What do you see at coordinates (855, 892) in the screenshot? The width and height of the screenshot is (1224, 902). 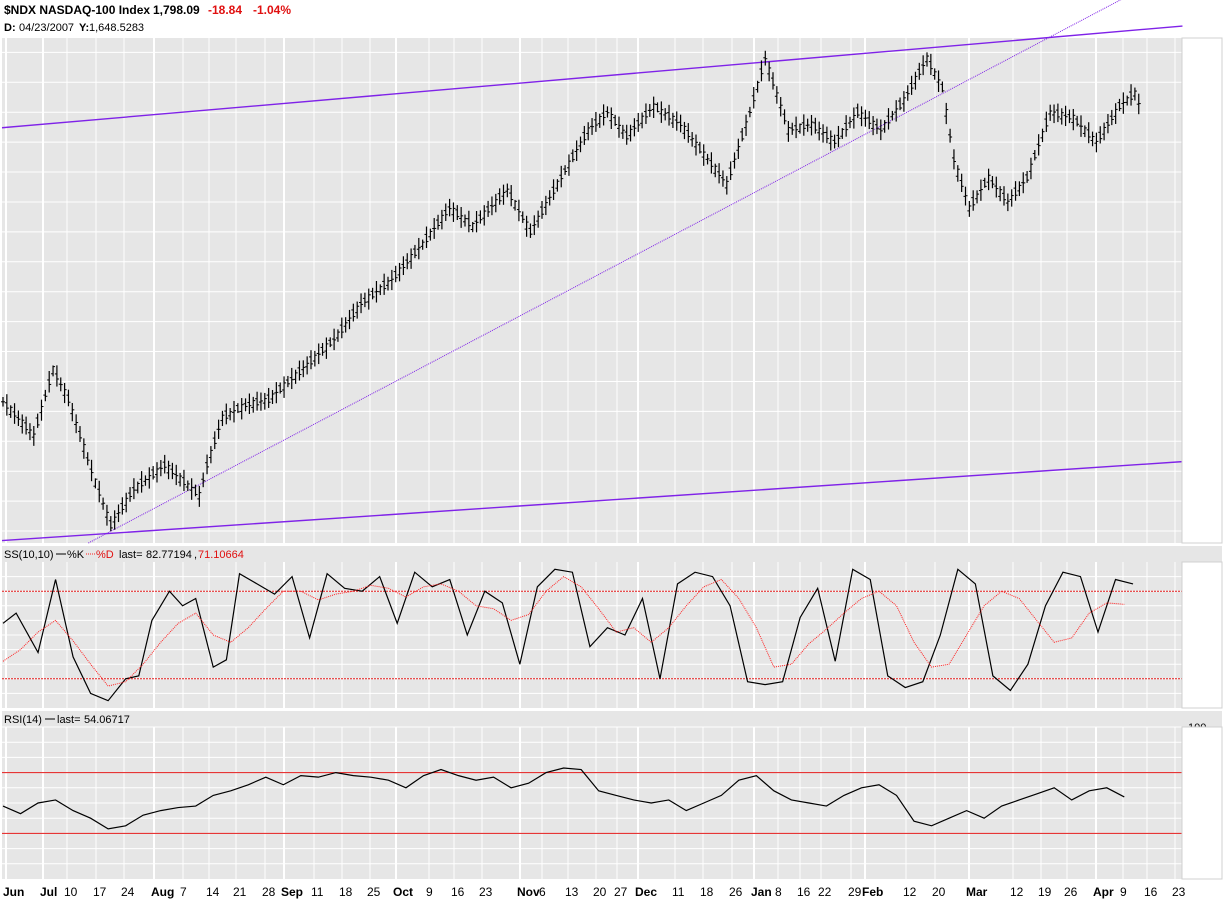 I see `x-tick: 29` at bounding box center [855, 892].